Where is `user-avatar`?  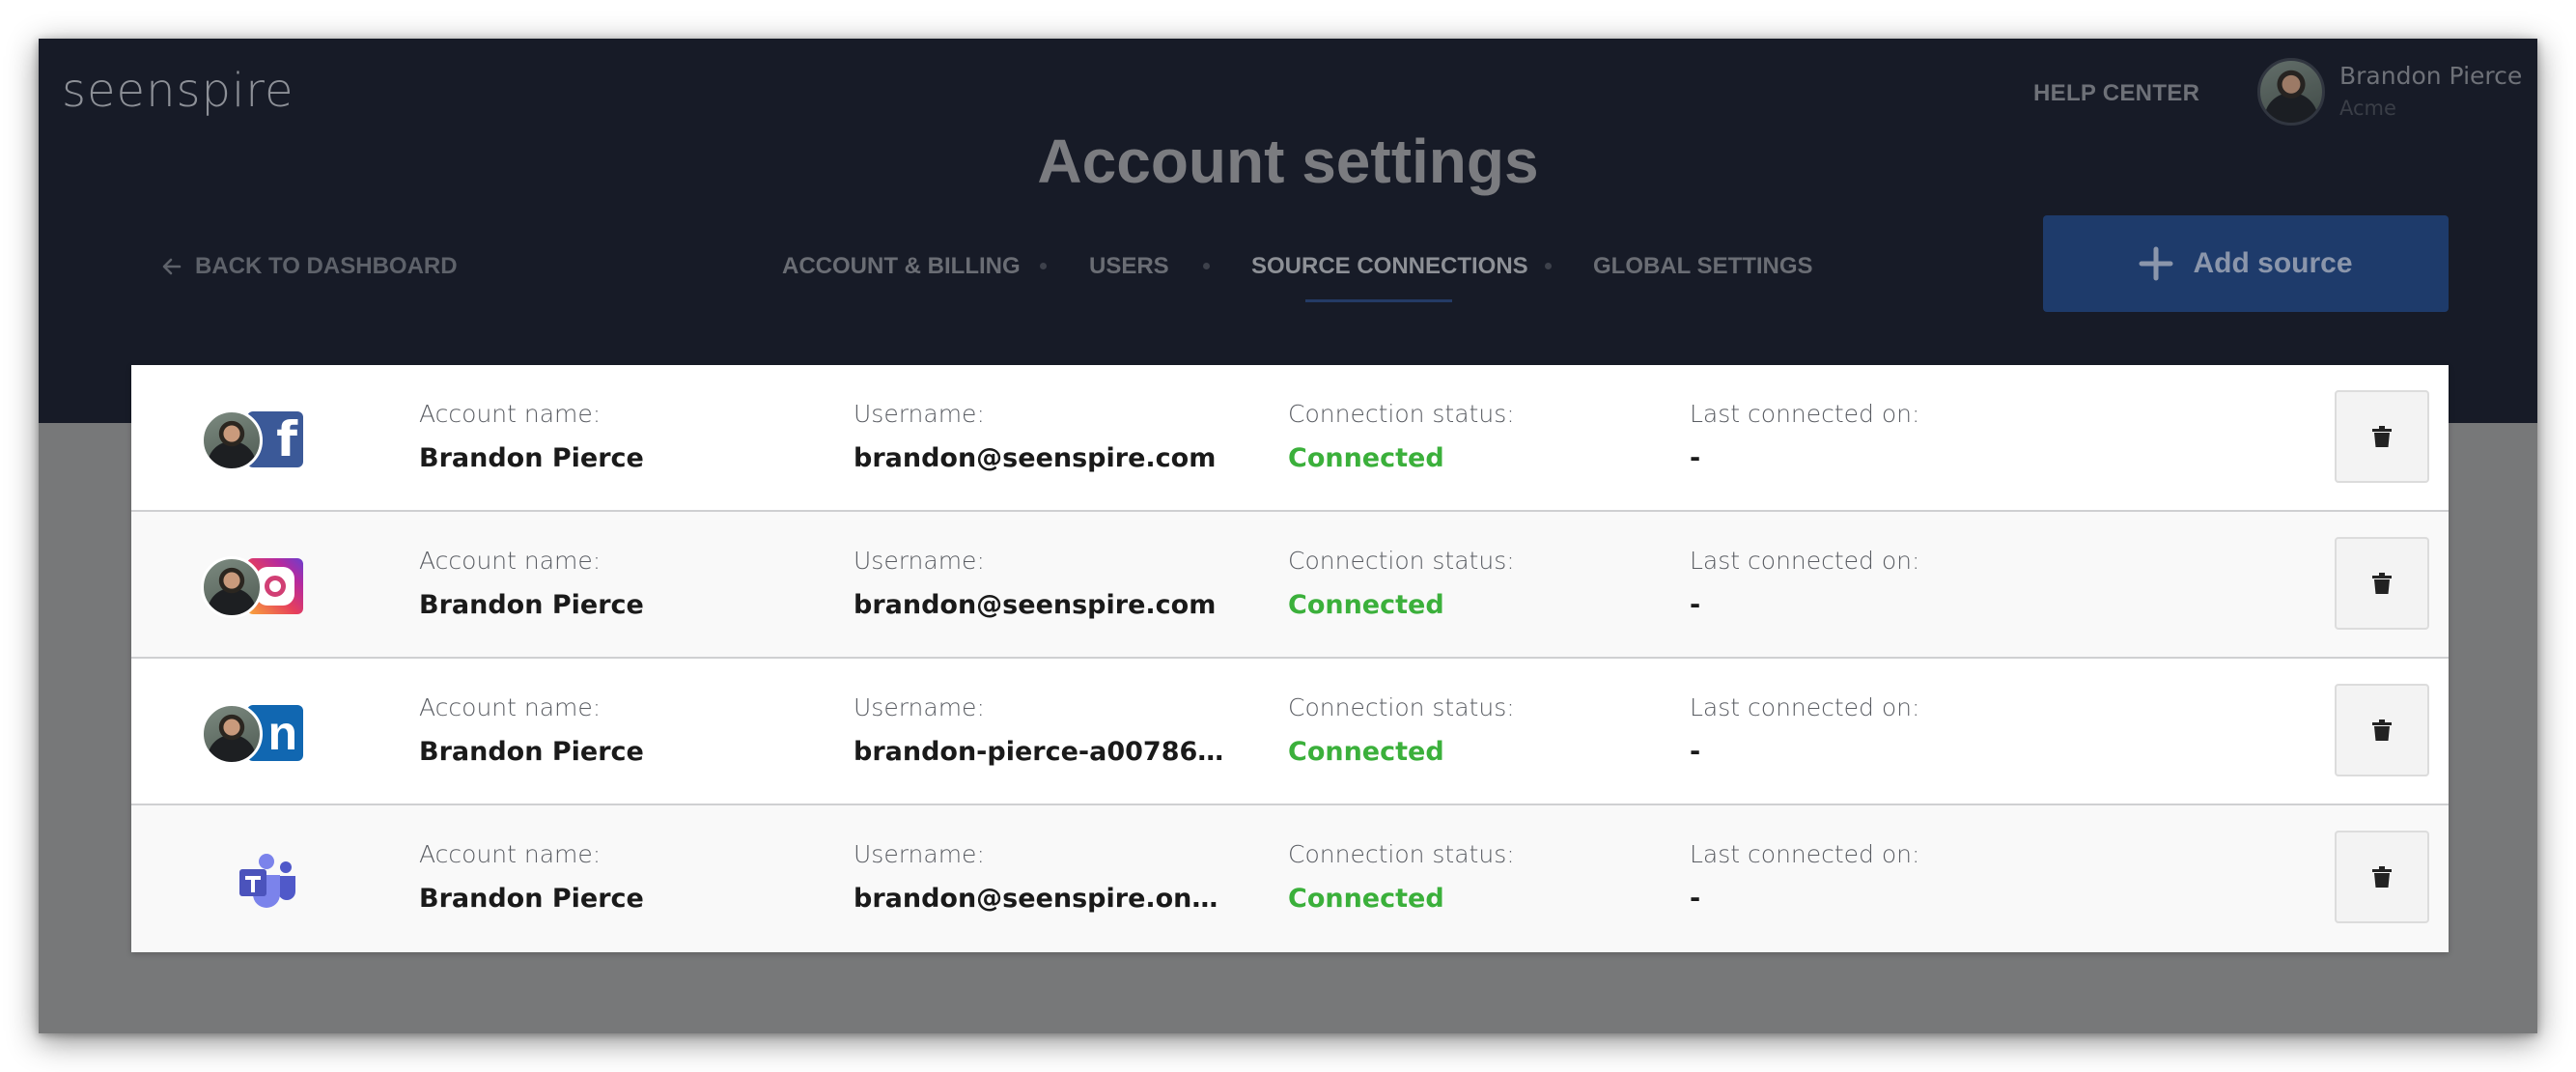
user-avatar is located at coordinates (2291, 92).